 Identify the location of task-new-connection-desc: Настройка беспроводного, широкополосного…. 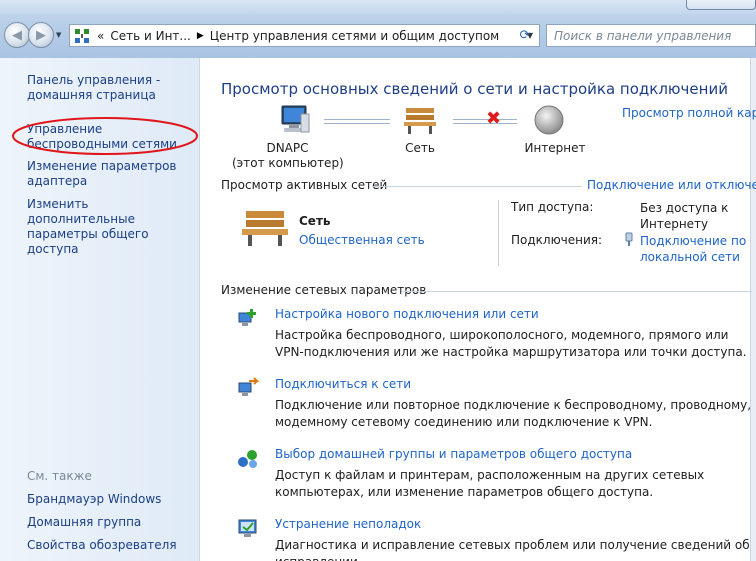
(511, 343).